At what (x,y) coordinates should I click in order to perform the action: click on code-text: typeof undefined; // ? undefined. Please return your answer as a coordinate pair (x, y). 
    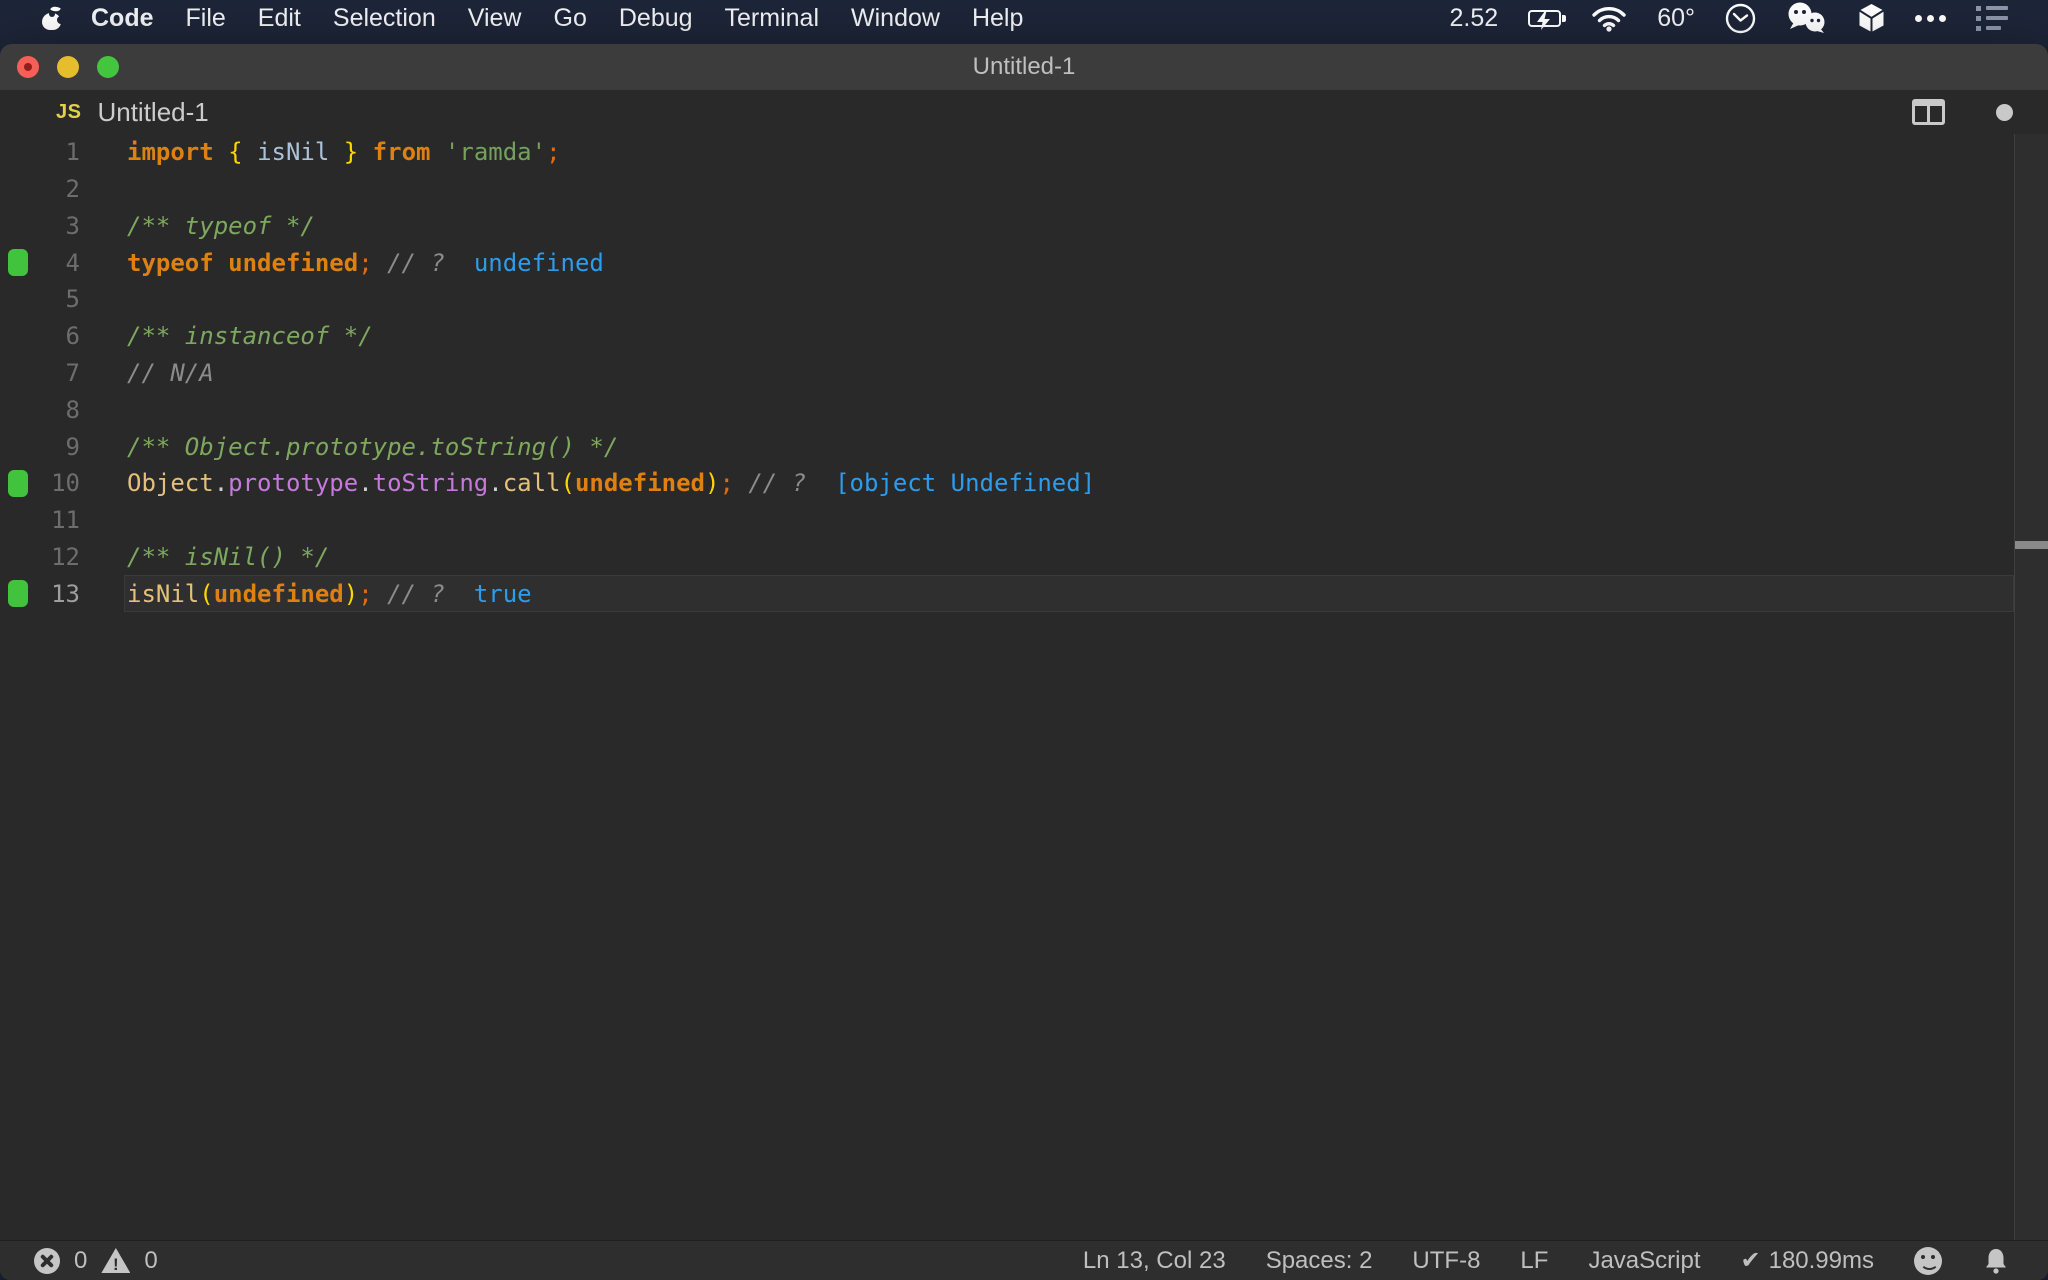
    Looking at the image, I should click on (365, 262).